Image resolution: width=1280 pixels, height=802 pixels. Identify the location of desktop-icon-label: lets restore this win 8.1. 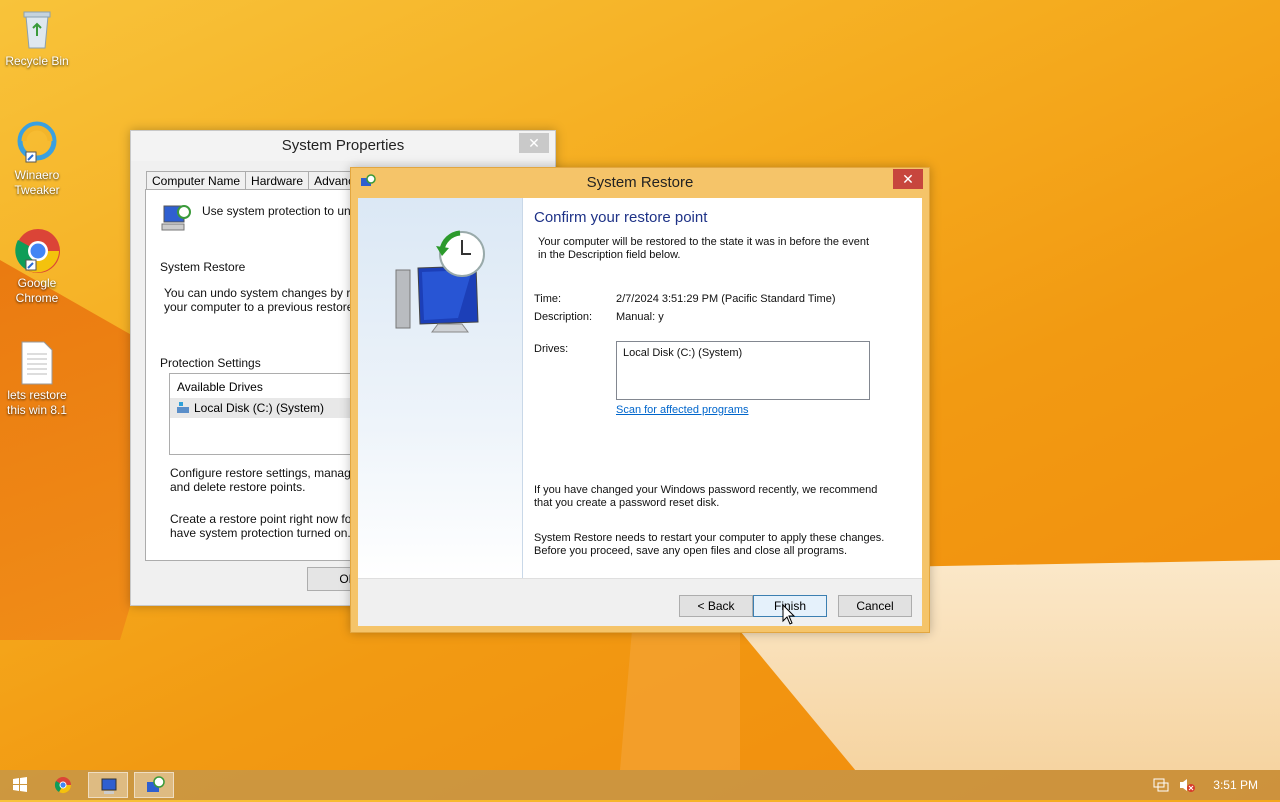
(37, 402).